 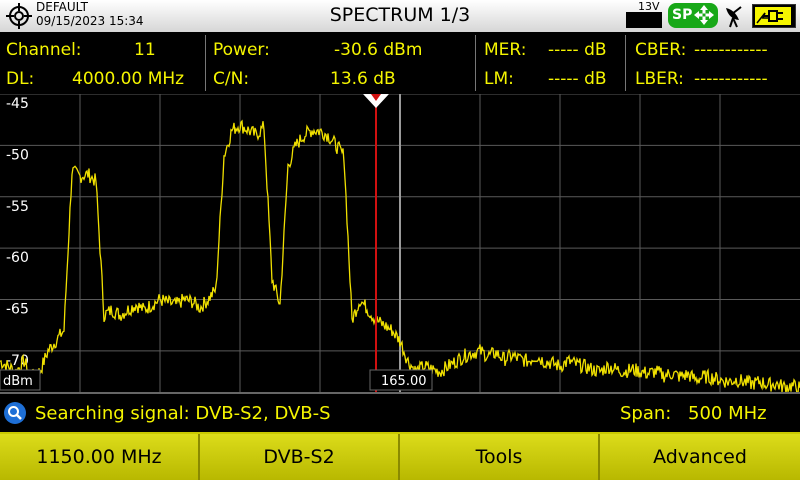 What do you see at coordinates (17, 310) in the screenshot?
I see `y-tick-label: -65` at bounding box center [17, 310].